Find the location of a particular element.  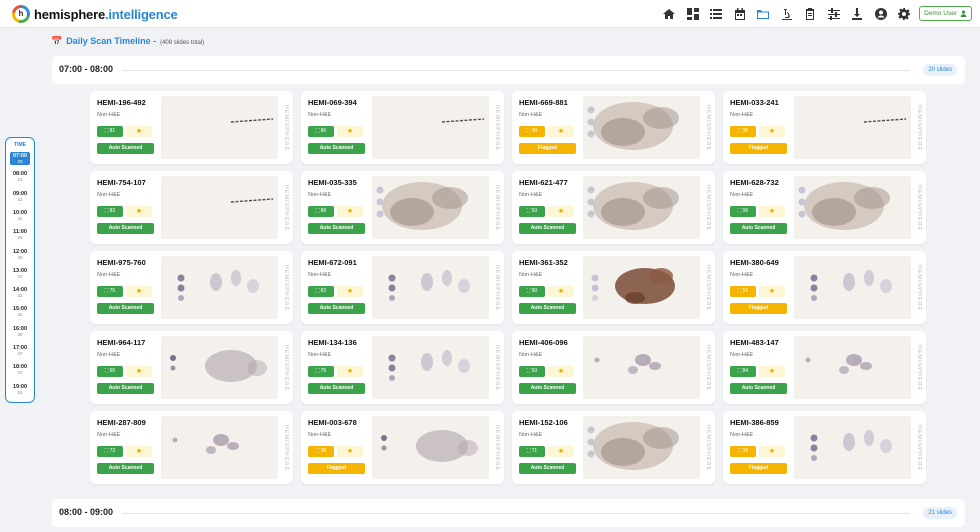

quality-score-value: 88 is located at coordinates (323, 211).